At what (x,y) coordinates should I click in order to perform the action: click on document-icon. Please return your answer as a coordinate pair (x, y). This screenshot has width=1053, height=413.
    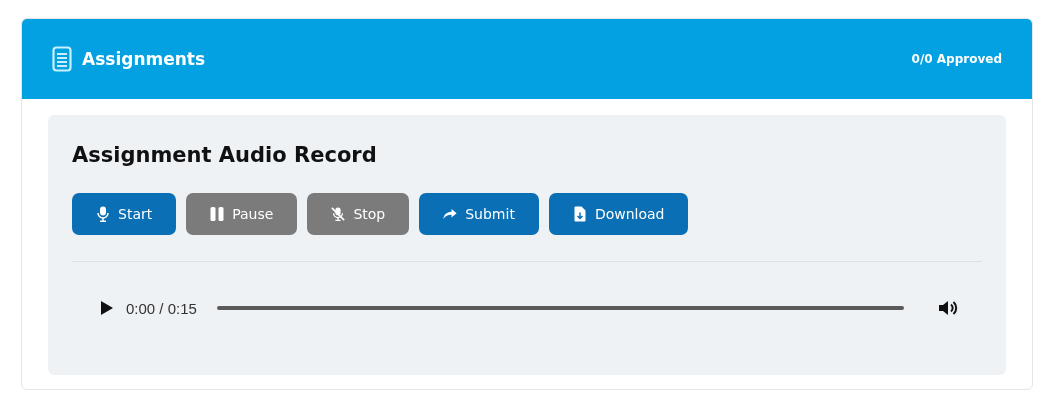
    Looking at the image, I should click on (62, 59).